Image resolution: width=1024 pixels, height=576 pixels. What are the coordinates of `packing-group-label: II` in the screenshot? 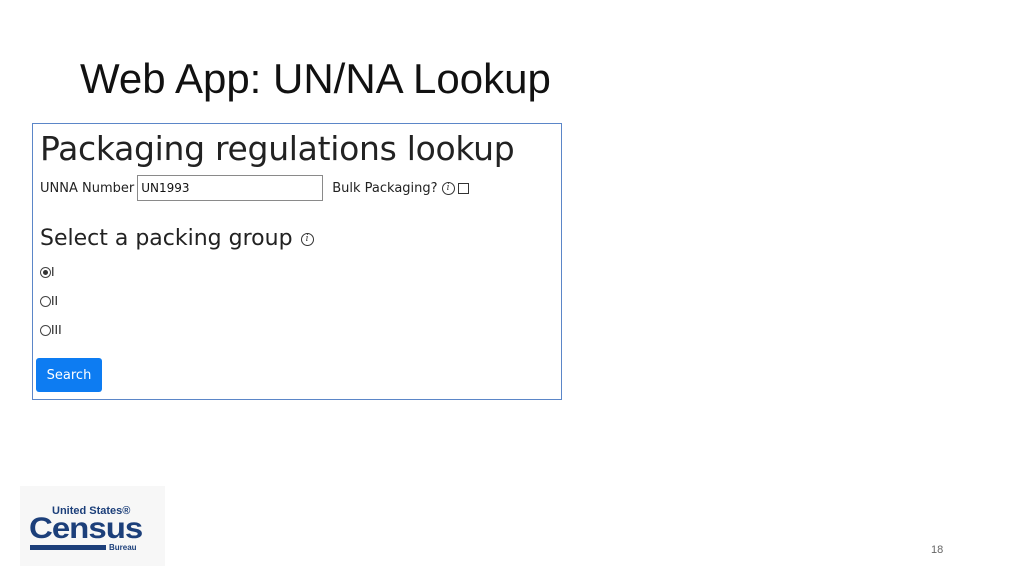 It's located at (55, 301).